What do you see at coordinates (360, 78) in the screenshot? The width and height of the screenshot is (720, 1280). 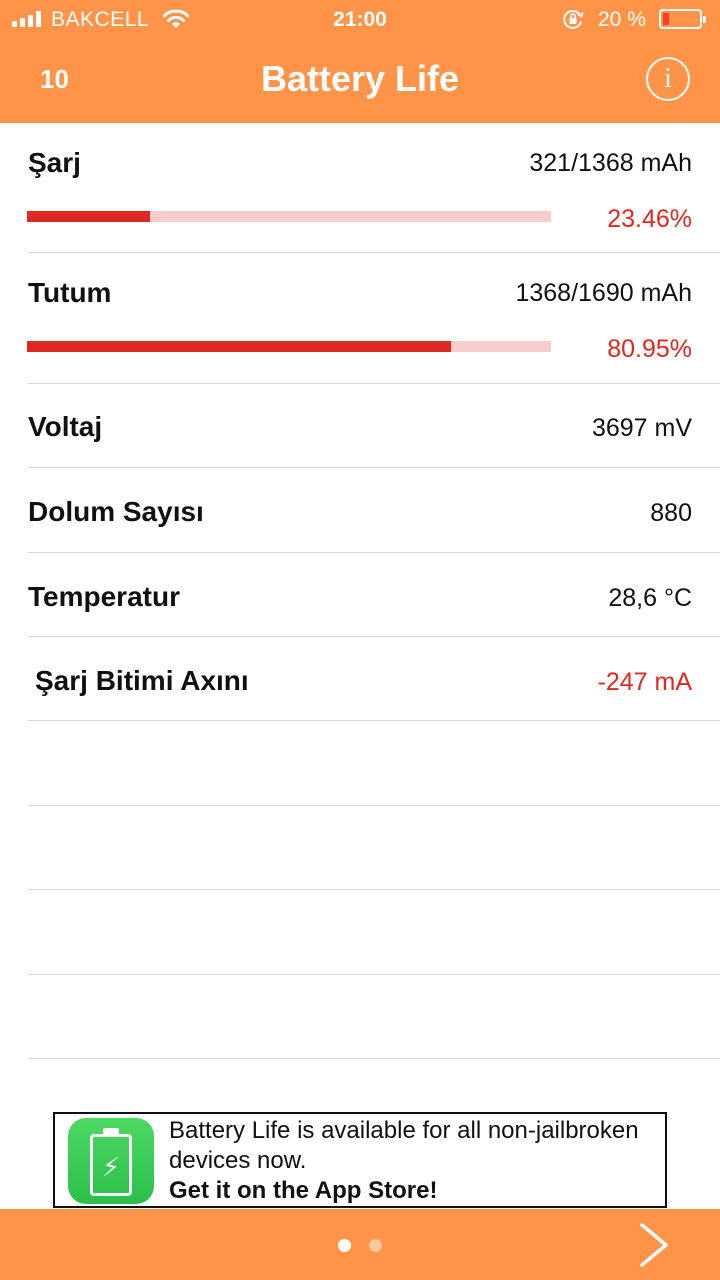 I see `page-title: Battery Life` at bounding box center [360, 78].